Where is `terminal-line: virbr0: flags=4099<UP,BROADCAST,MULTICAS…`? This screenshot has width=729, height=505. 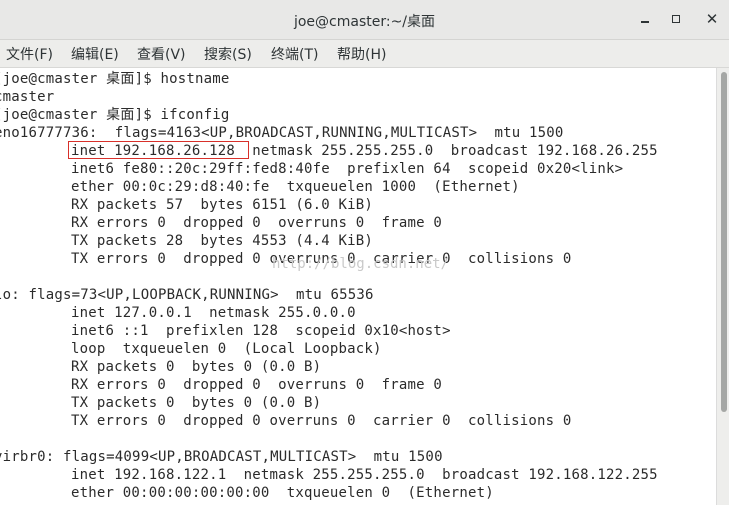
terminal-line: virbr0: flags=4099<UP,BROADCAST,MULTICAS… is located at coordinates (221, 457).